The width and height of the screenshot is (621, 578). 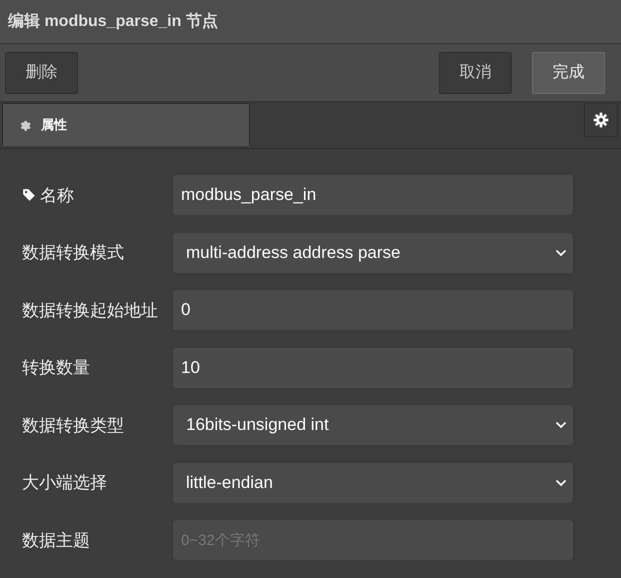 I want to click on select-field: 16bits-unsigned int, so click(x=373, y=425).